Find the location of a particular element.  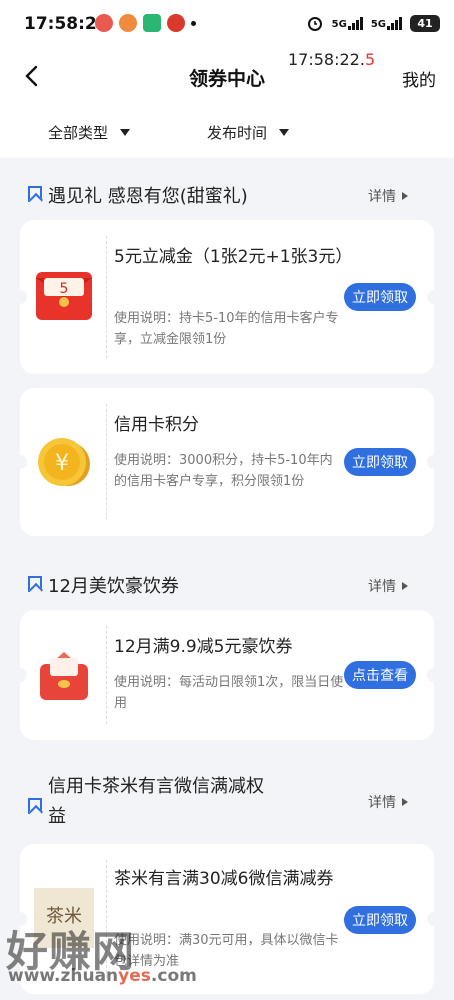

page-header: 领券中心 17:58:22.5 我的 is located at coordinates (227, 78).